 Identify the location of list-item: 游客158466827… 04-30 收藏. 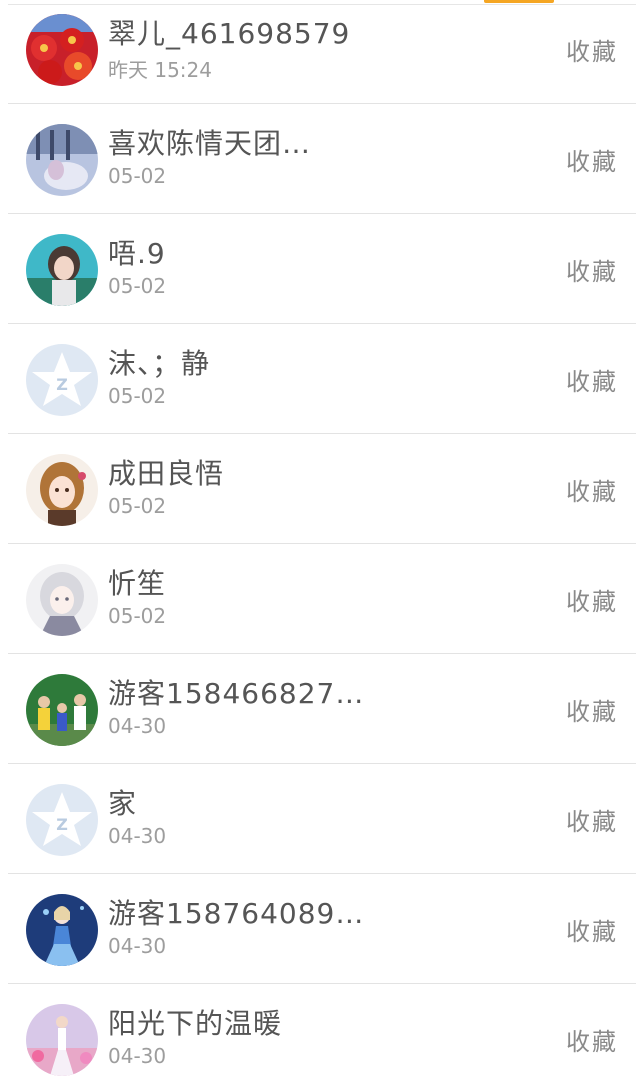
(322, 709).